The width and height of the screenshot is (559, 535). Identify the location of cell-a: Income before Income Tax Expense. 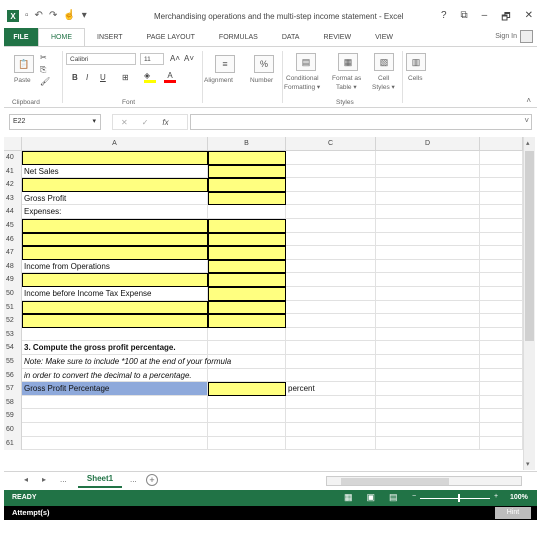
(115, 294).